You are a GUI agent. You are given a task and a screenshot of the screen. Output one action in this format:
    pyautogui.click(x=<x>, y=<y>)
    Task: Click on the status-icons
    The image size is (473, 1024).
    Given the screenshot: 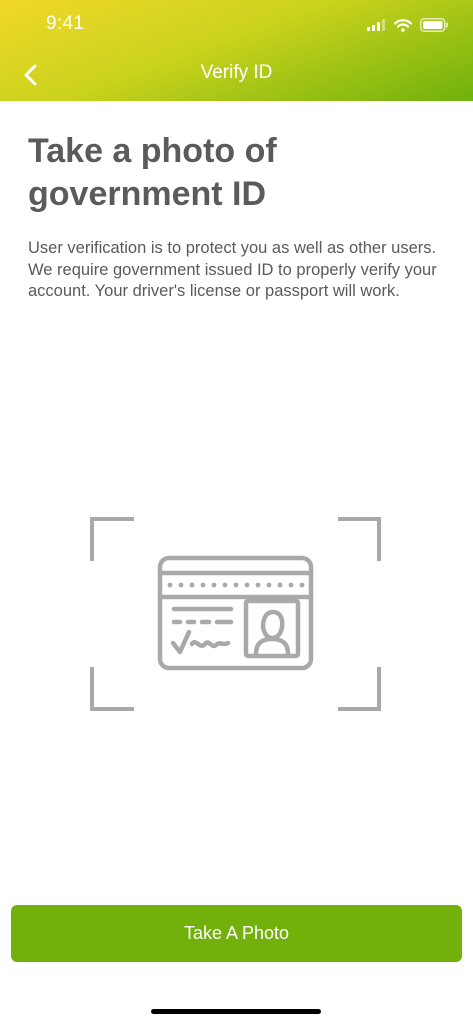 What is the action you would take?
    pyautogui.click(x=408, y=25)
    